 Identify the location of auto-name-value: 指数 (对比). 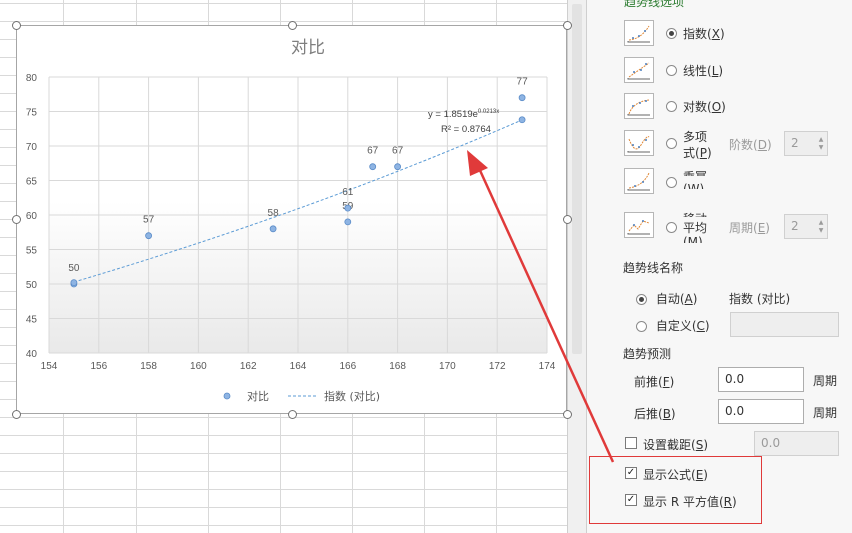
(760, 299).